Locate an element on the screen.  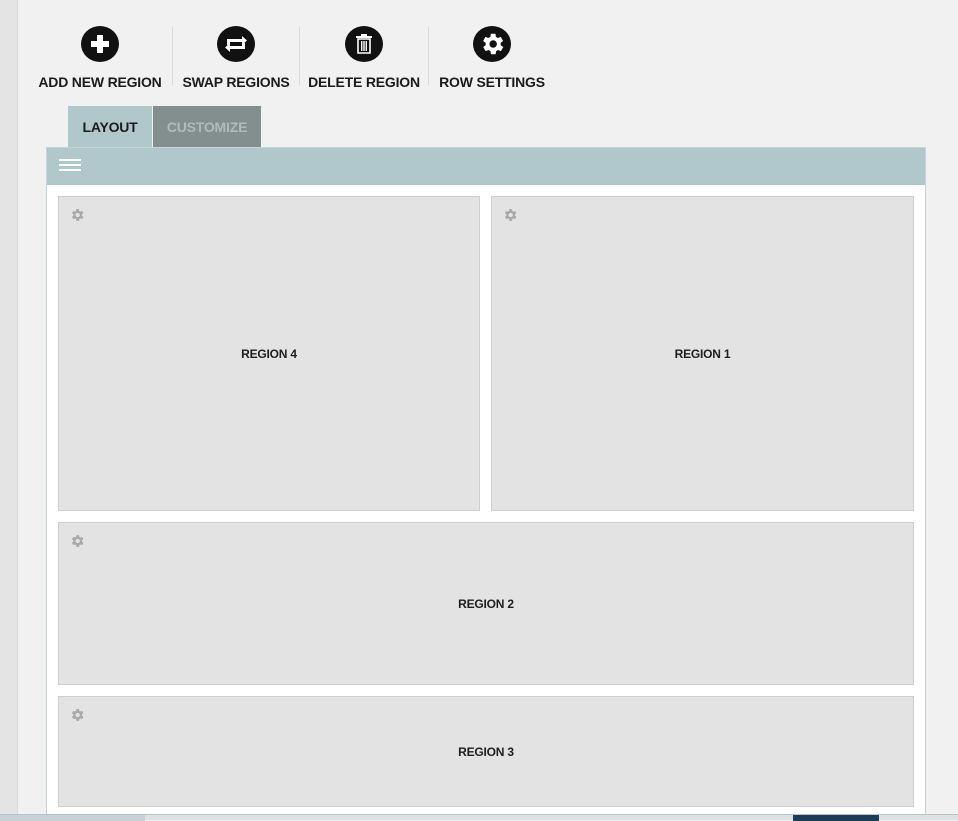
swap-regions-button: SWAP REGIONS is located at coordinates (236, 57).